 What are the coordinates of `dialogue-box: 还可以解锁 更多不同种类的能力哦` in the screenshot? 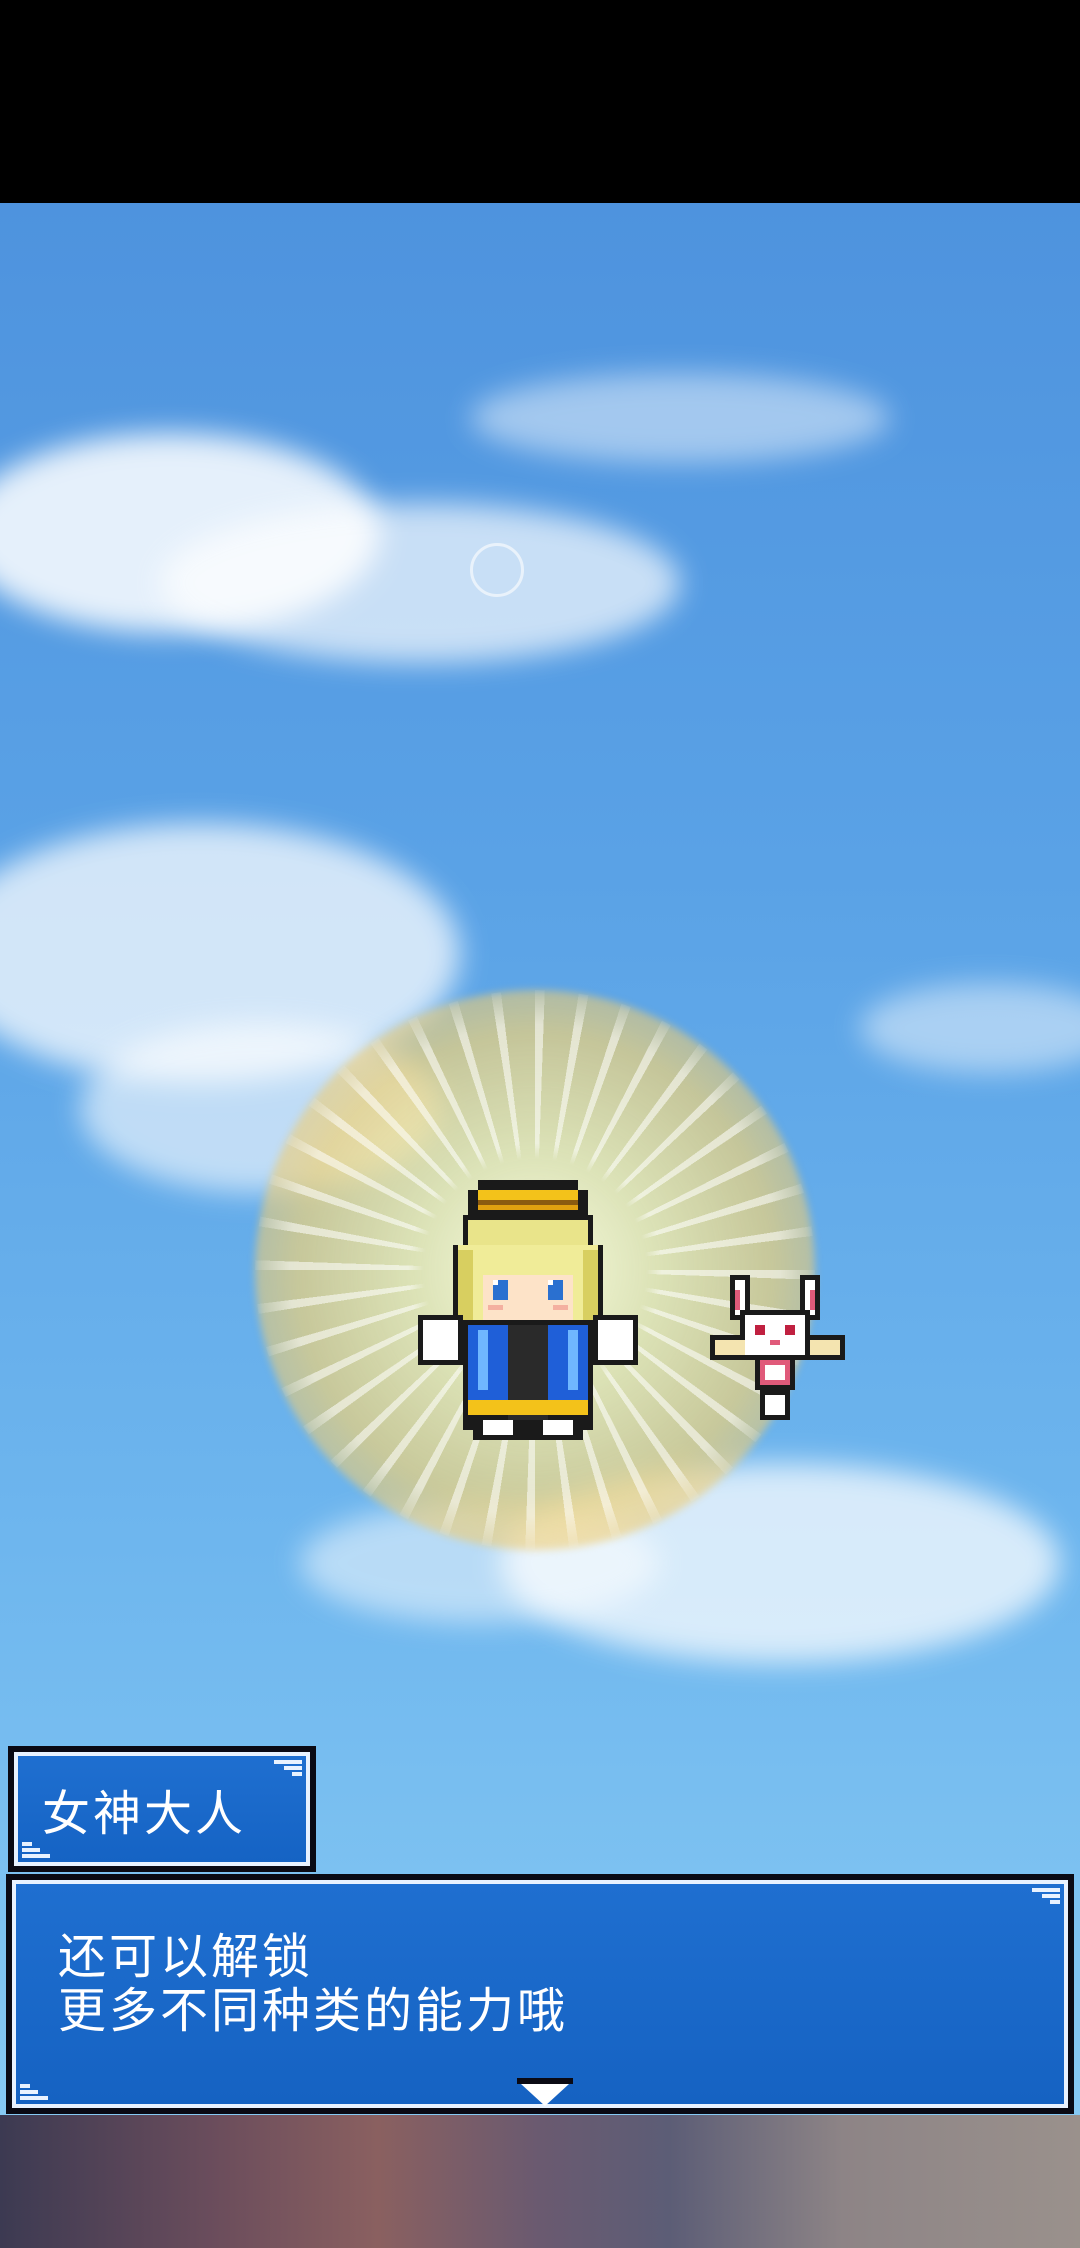 It's located at (540, 1994).